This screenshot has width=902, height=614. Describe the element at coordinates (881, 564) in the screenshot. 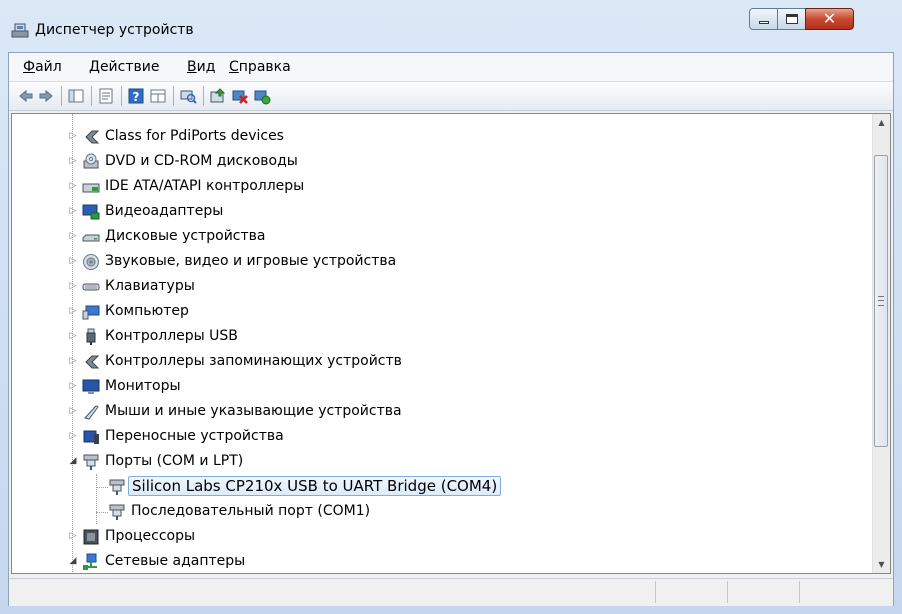

I see `scroll-down-button: ▼` at that location.